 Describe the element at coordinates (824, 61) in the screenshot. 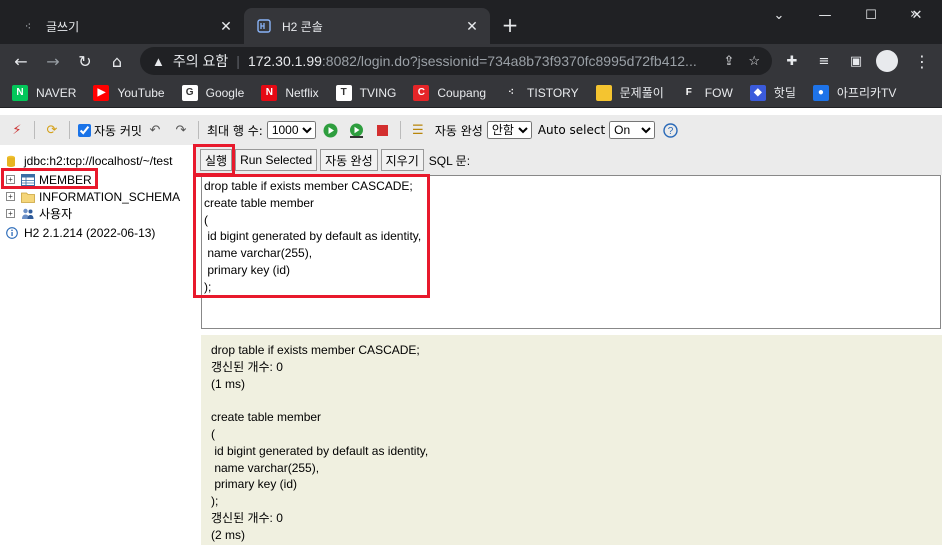

I see `media-icon: ≡` at that location.